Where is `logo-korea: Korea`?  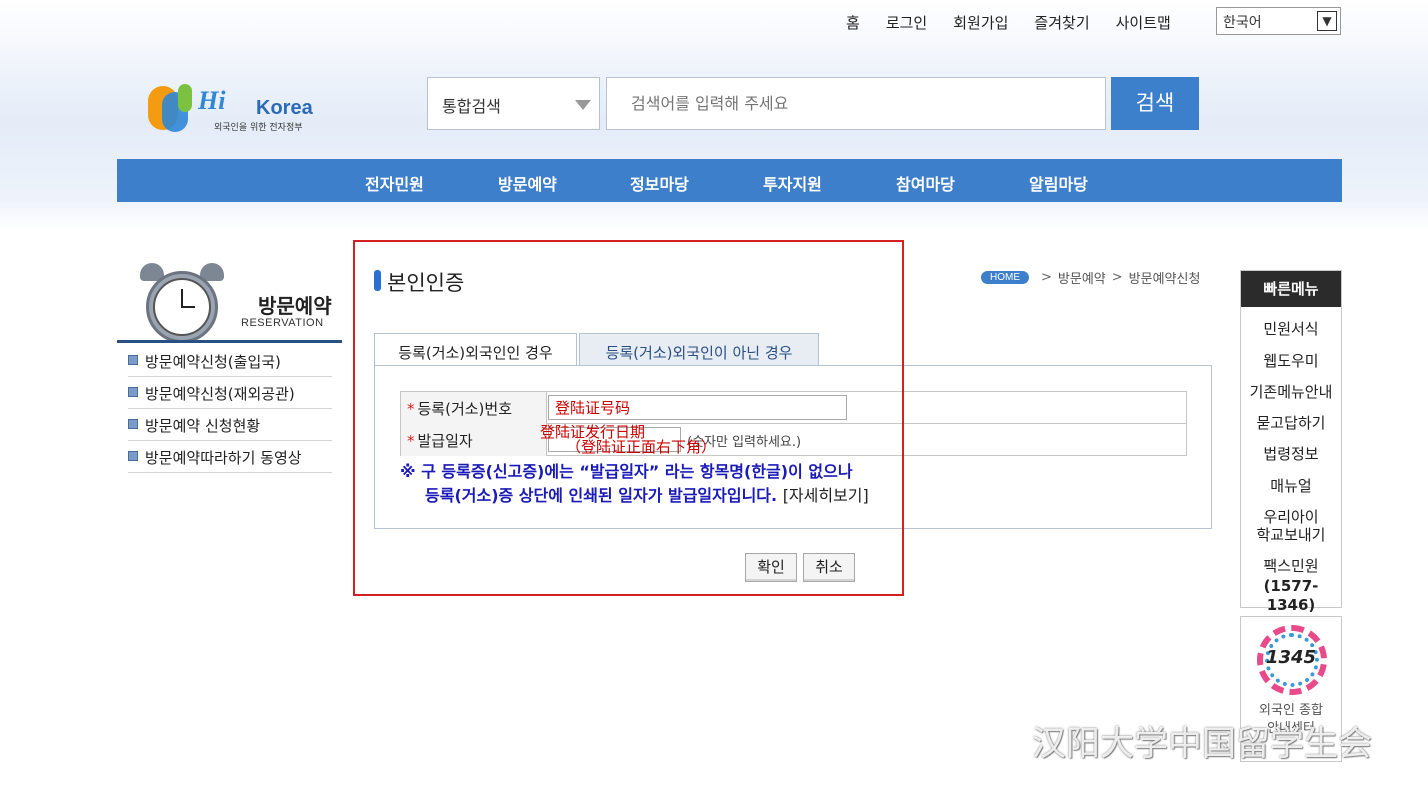 logo-korea: Korea is located at coordinates (284, 108).